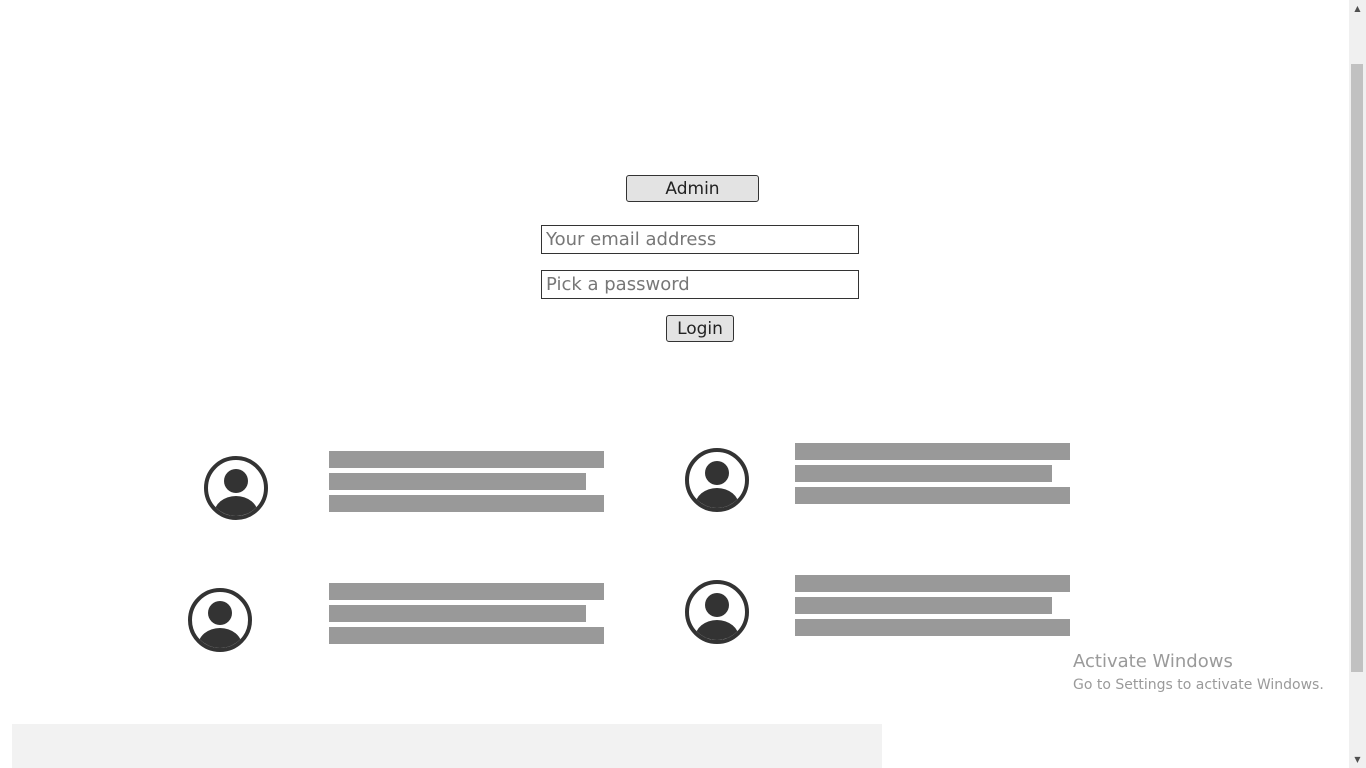 The width and height of the screenshot is (1366, 768). Describe the element at coordinates (1198, 685) in the screenshot. I see `activation-watermark-subtitle: Go to Settings to activate Windows.` at that location.